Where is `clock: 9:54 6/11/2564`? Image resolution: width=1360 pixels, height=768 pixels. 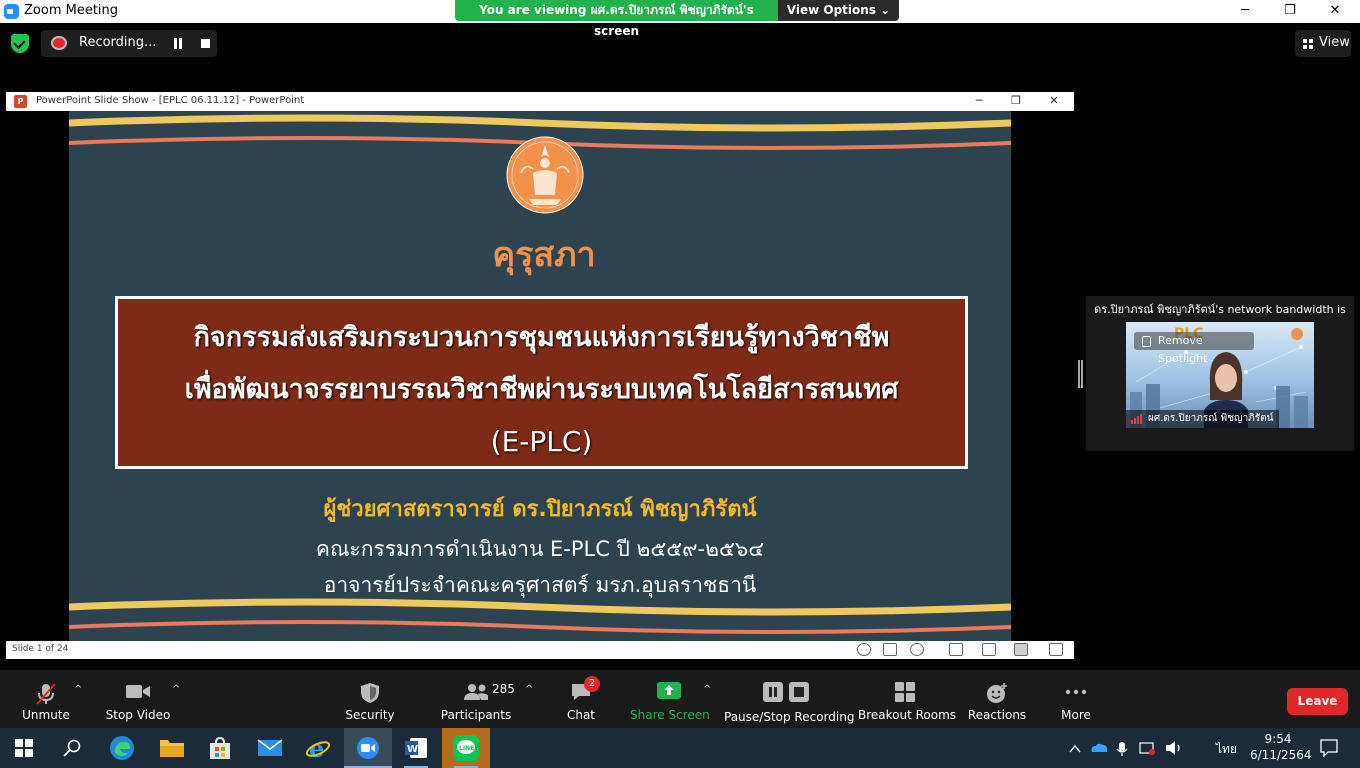
clock: 9:54 6/11/2564 is located at coordinates (1281, 748).